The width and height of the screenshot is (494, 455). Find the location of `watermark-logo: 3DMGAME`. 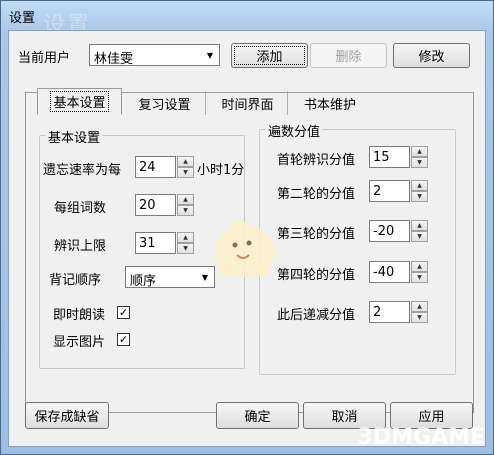

watermark-logo: 3DMGAME is located at coordinates (421, 437).